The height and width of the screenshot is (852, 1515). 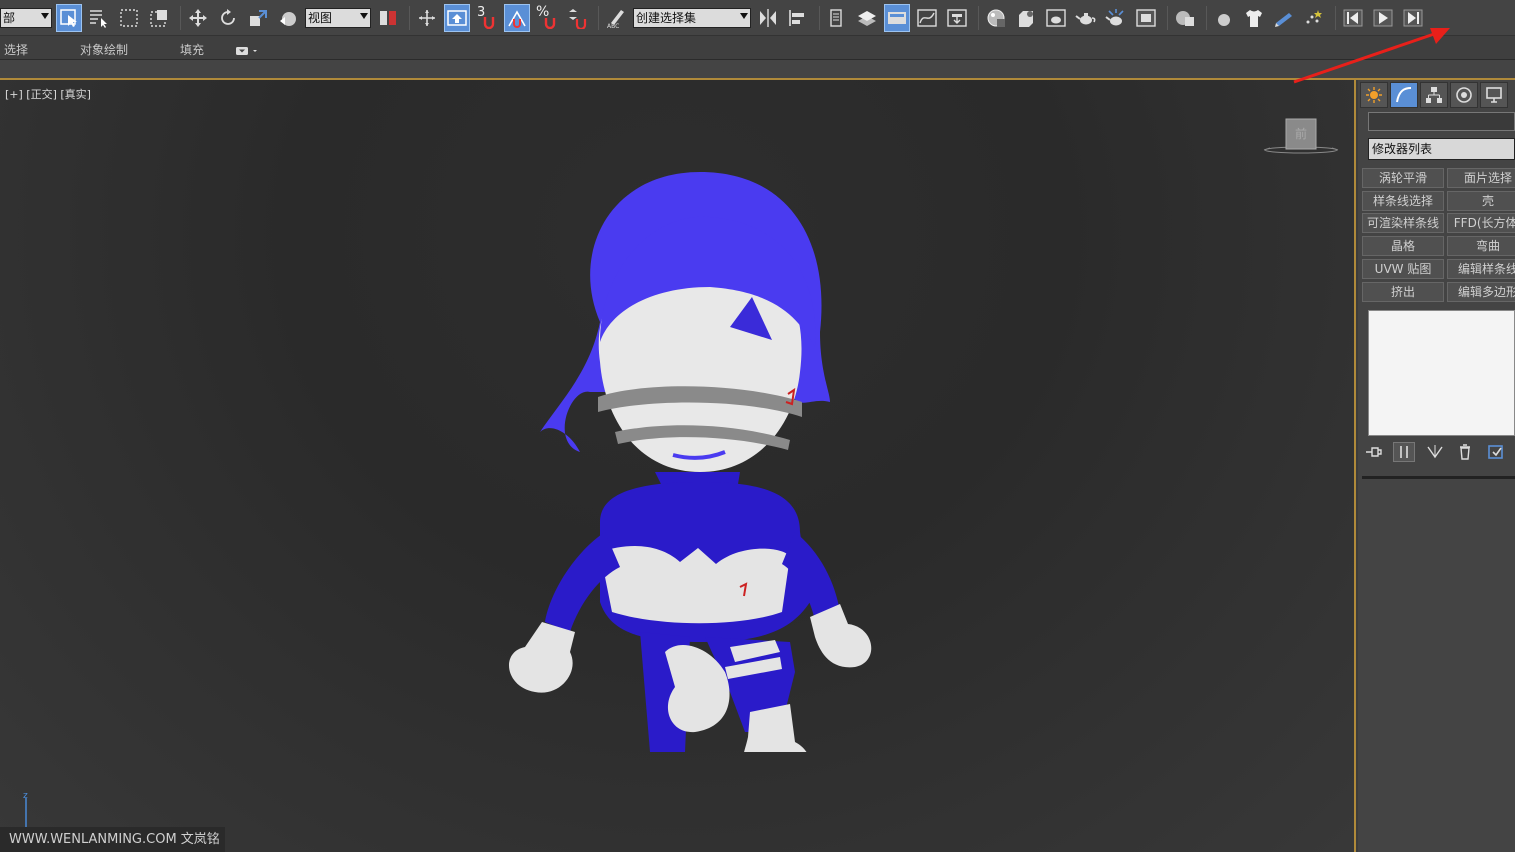 I want to click on scale-icon, so click(x=258, y=17).